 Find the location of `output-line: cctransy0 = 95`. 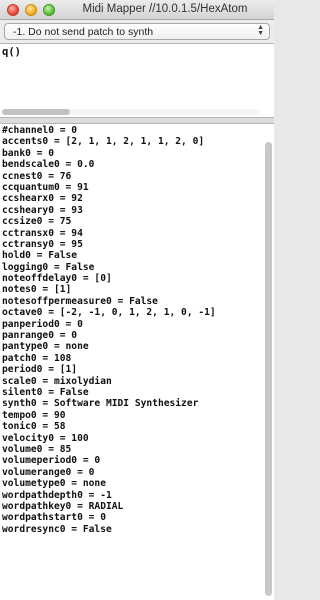

output-line: cctransy0 = 95 is located at coordinates (42, 244).